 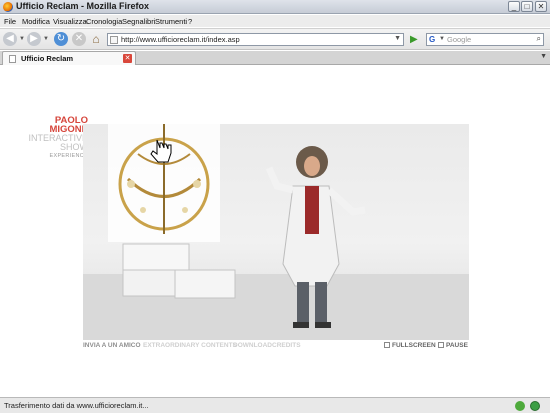 What do you see at coordinates (74, 147) in the screenshot?
I see `logo-line-4: SHOW` at bounding box center [74, 147].